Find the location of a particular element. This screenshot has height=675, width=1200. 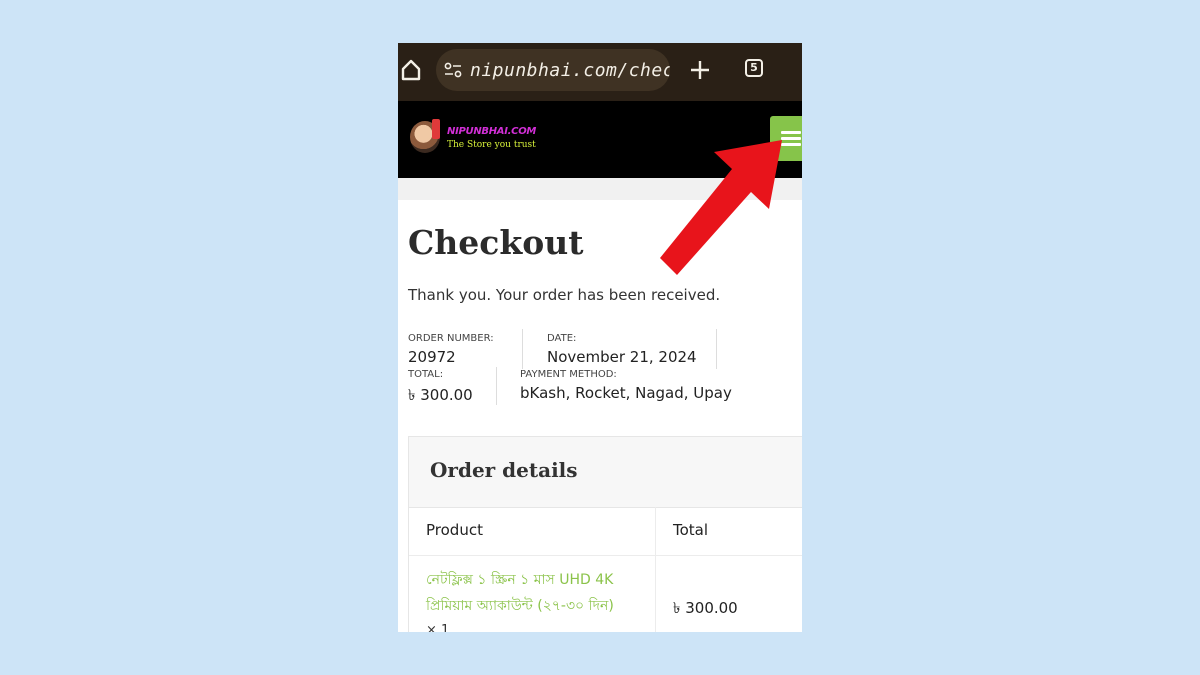

order-number: 20972 is located at coordinates (432, 357).